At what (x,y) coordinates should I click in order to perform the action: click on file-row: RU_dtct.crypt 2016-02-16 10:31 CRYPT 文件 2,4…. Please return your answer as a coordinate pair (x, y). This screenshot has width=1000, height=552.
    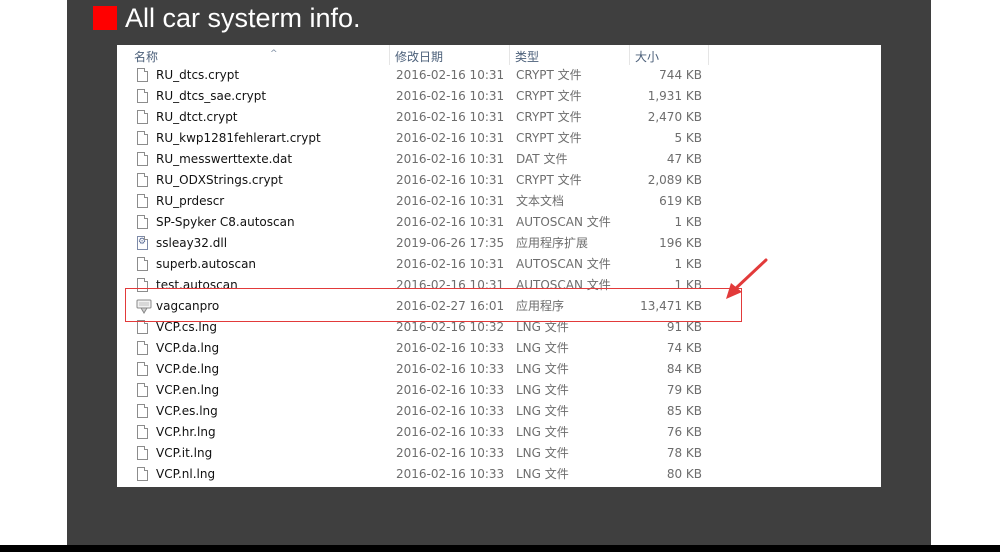
    Looking at the image, I should click on (499, 117).